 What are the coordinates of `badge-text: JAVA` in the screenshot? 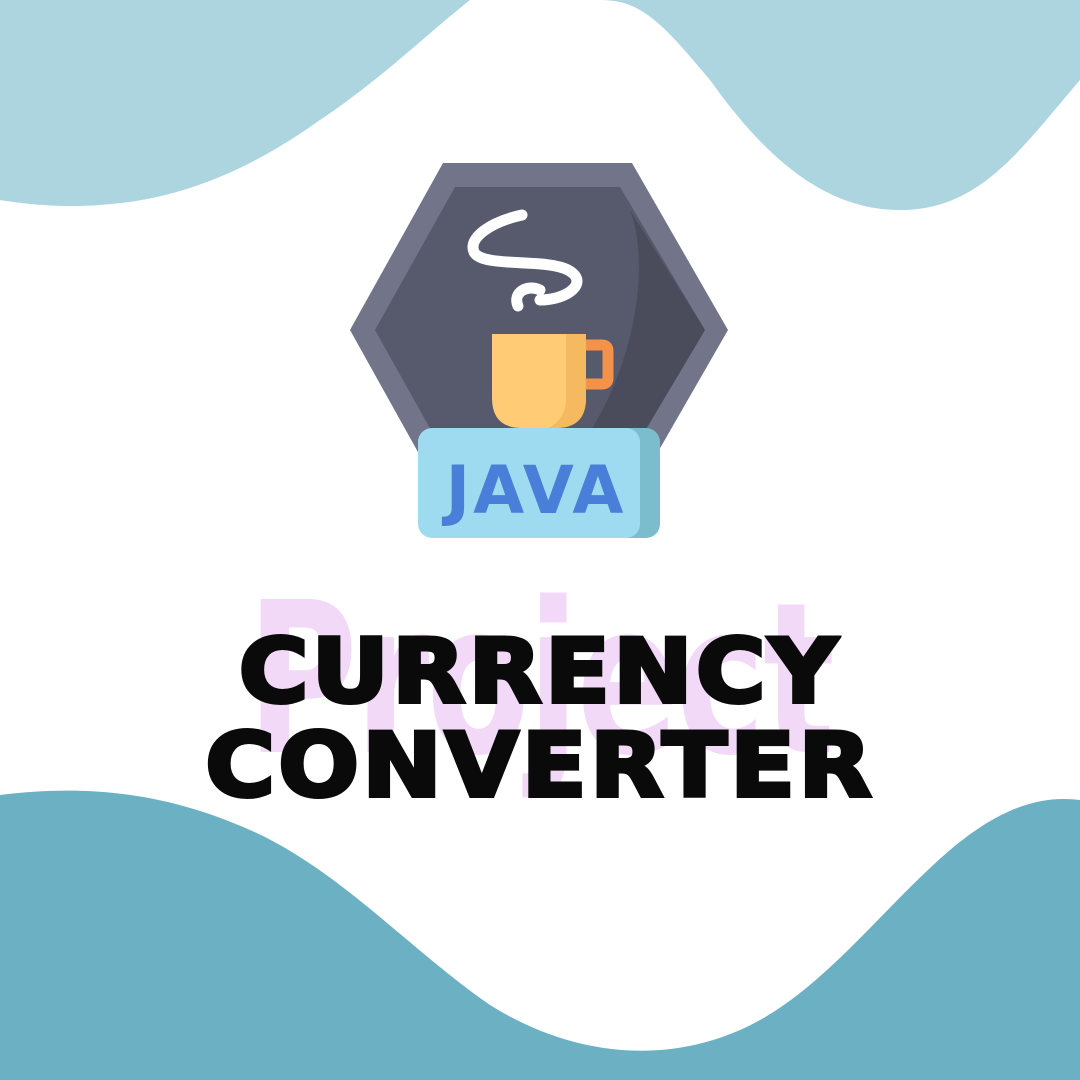 It's located at (534, 490).